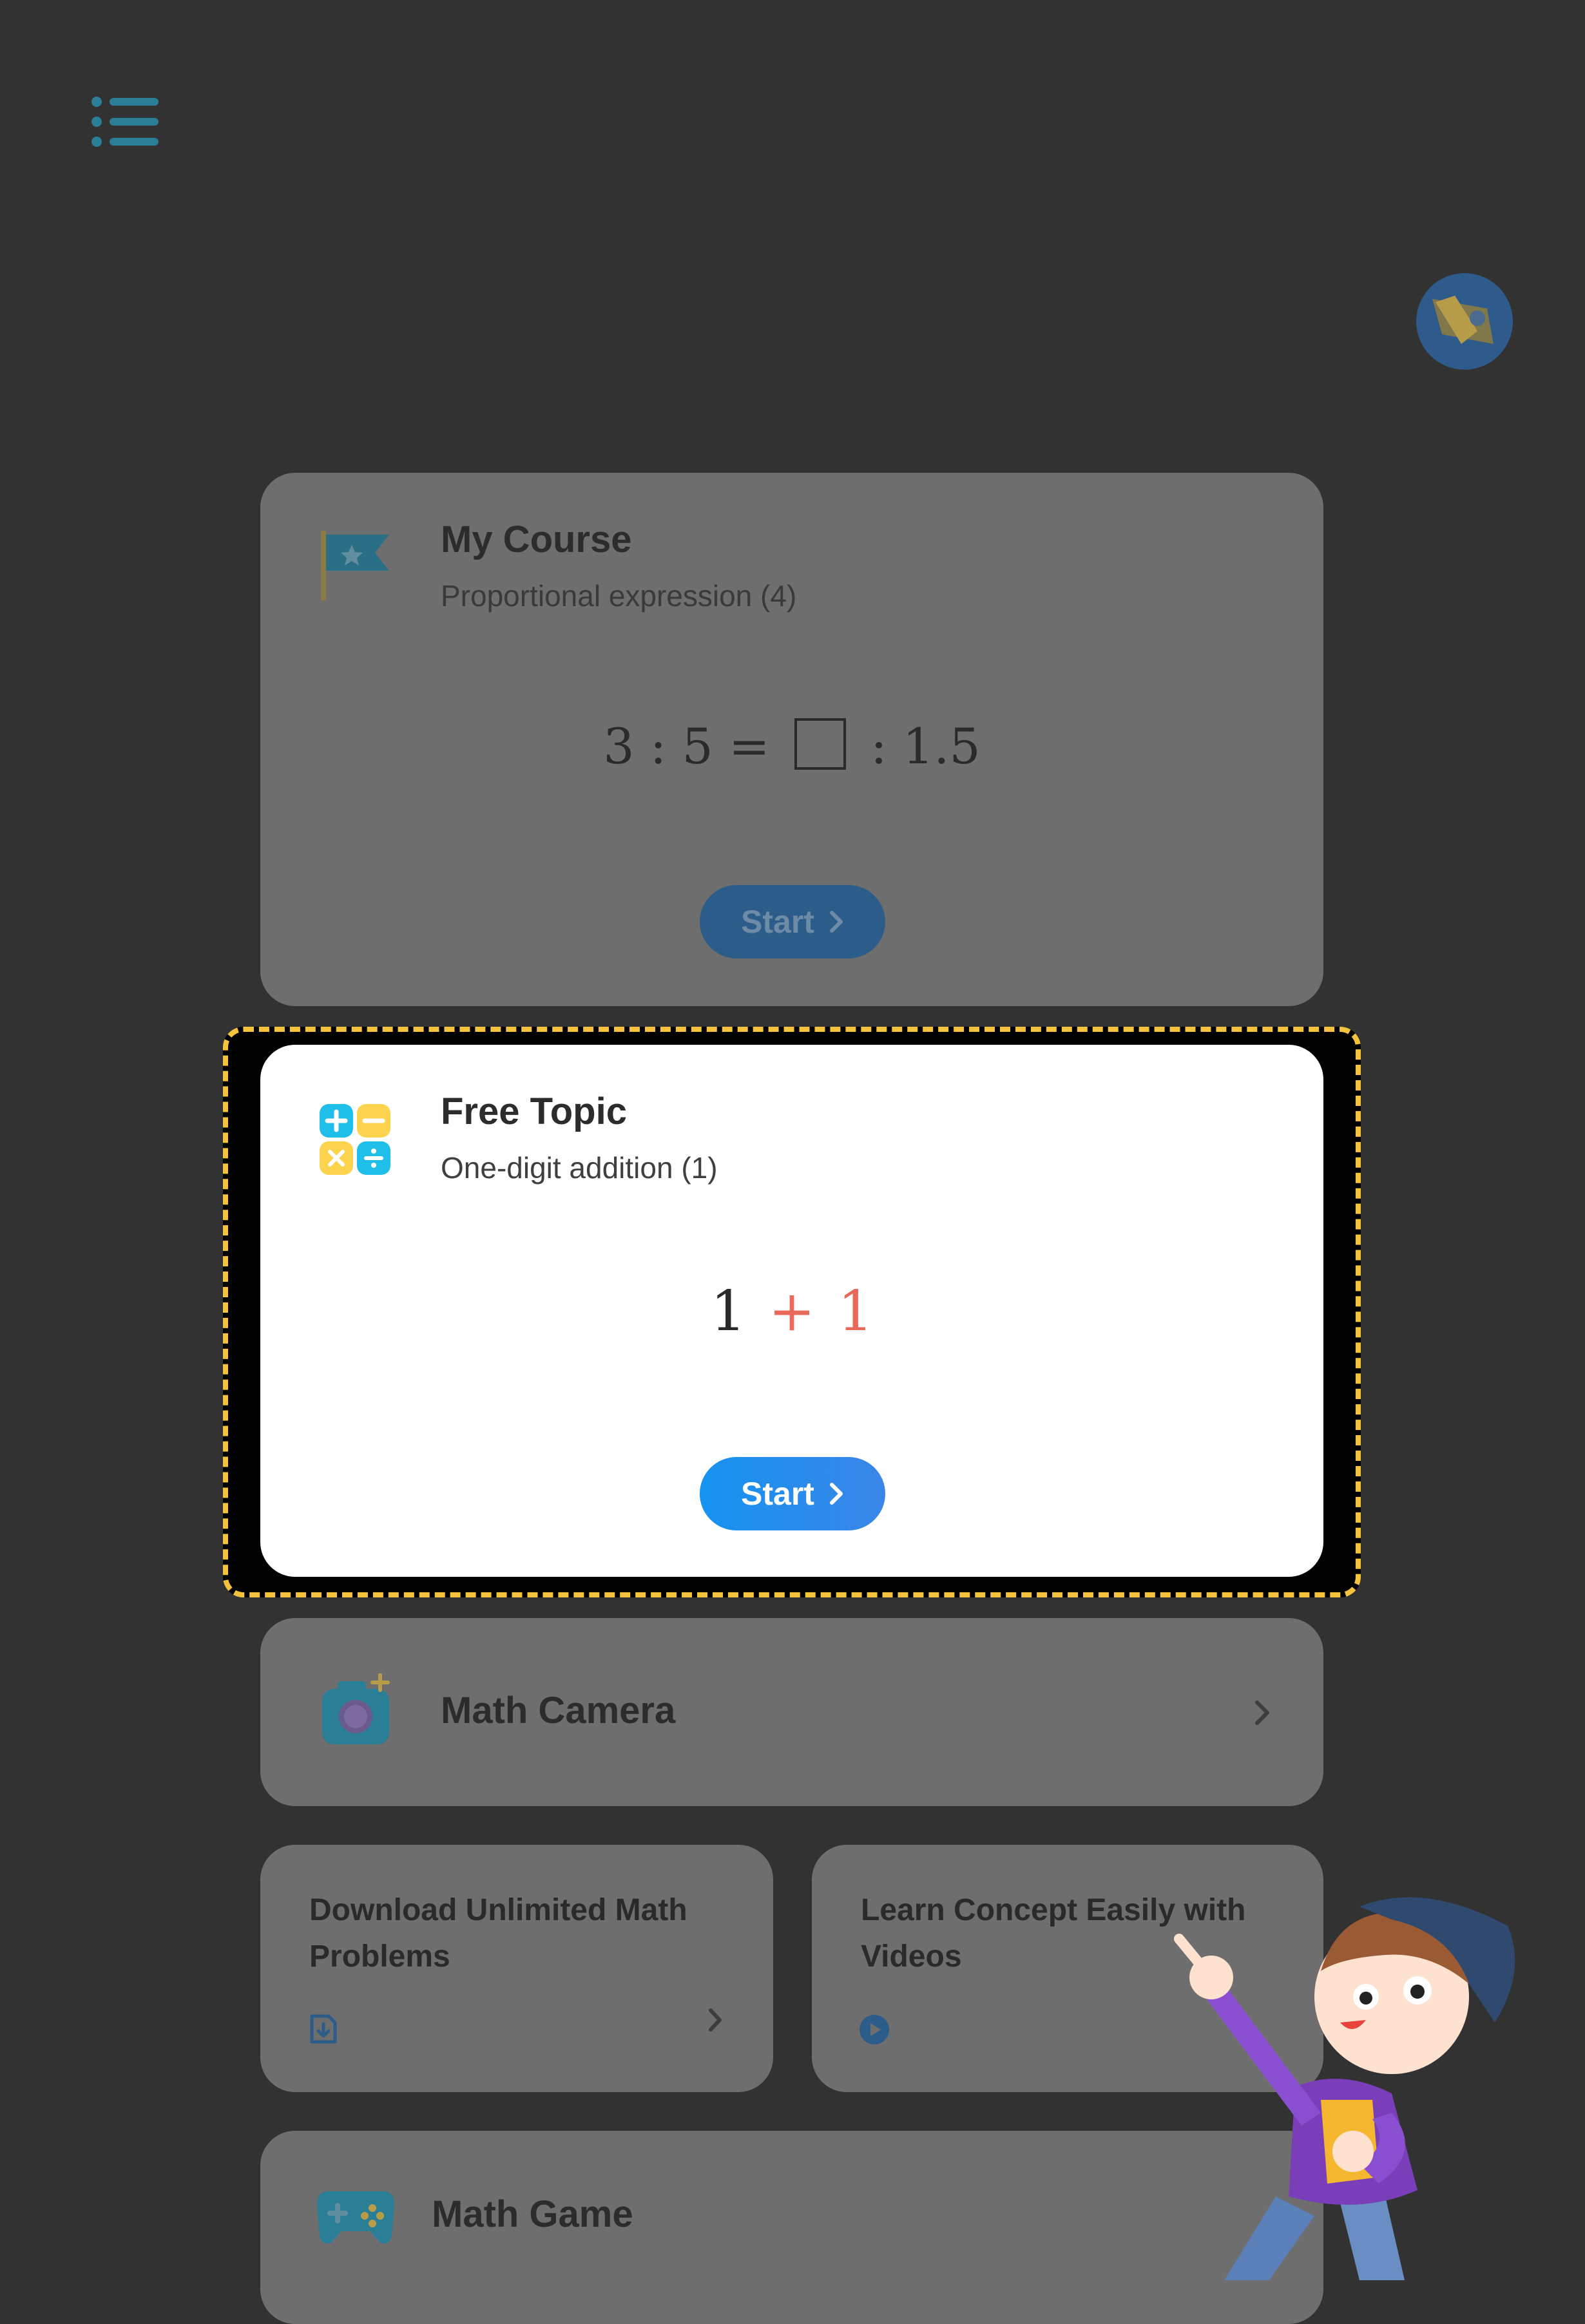 This screenshot has height=2324, width=1585. I want to click on formula-operator: +, so click(792, 1311).